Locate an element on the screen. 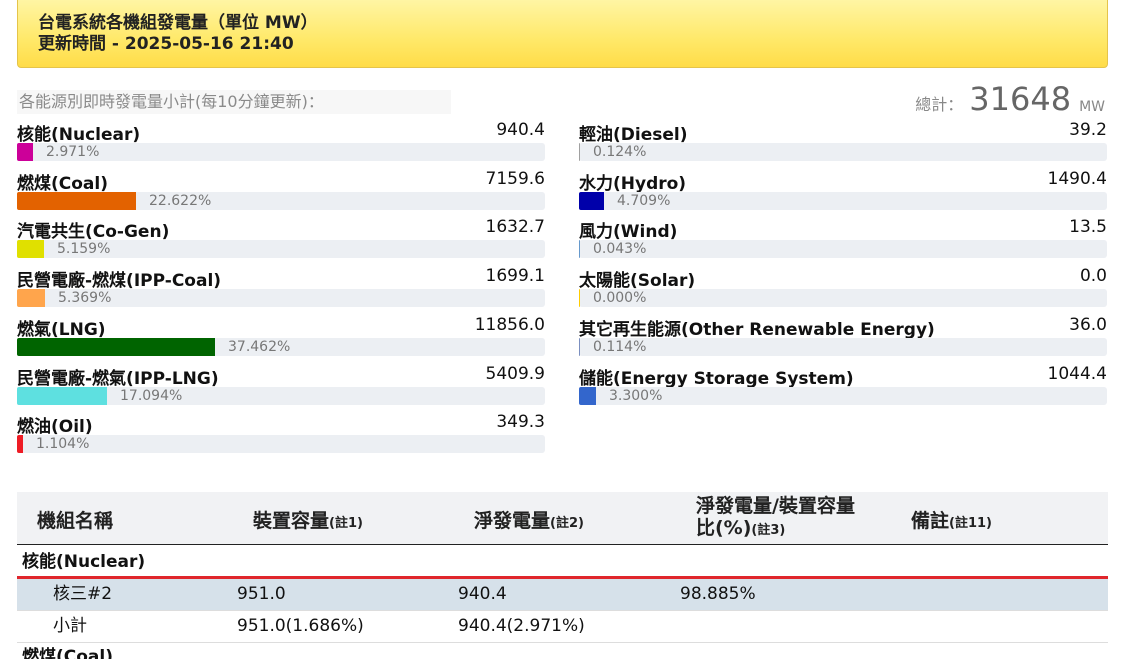  energy-source-item: 民營電廠-燃氣(IPP-LNG) 5409.9 17.094% is located at coordinates (281, 386).